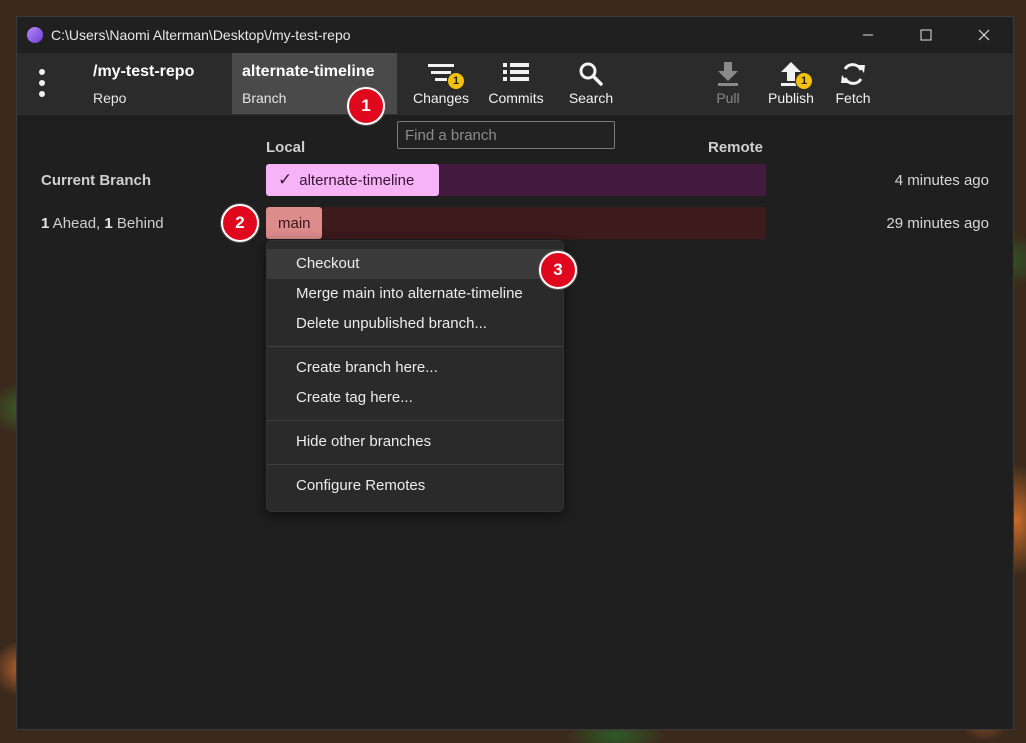 This screenshot has height=743, width=1026. I want to click on current-branch-chip: ✓ alternate-timeline, so click(352, 180).